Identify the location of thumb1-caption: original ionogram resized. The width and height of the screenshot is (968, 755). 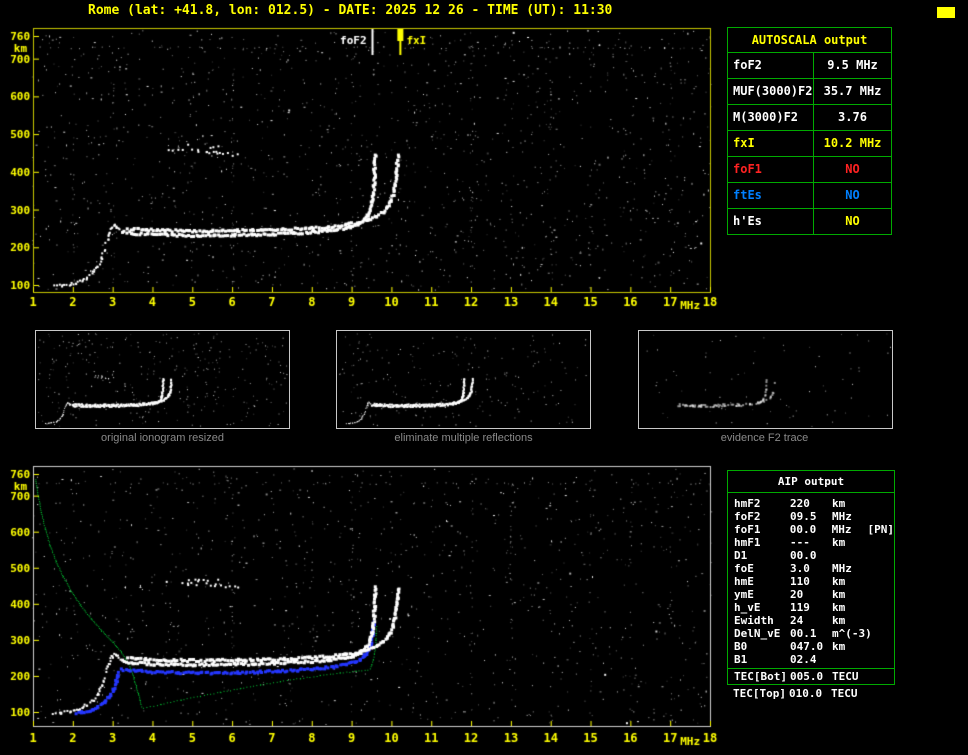
(162, 438).